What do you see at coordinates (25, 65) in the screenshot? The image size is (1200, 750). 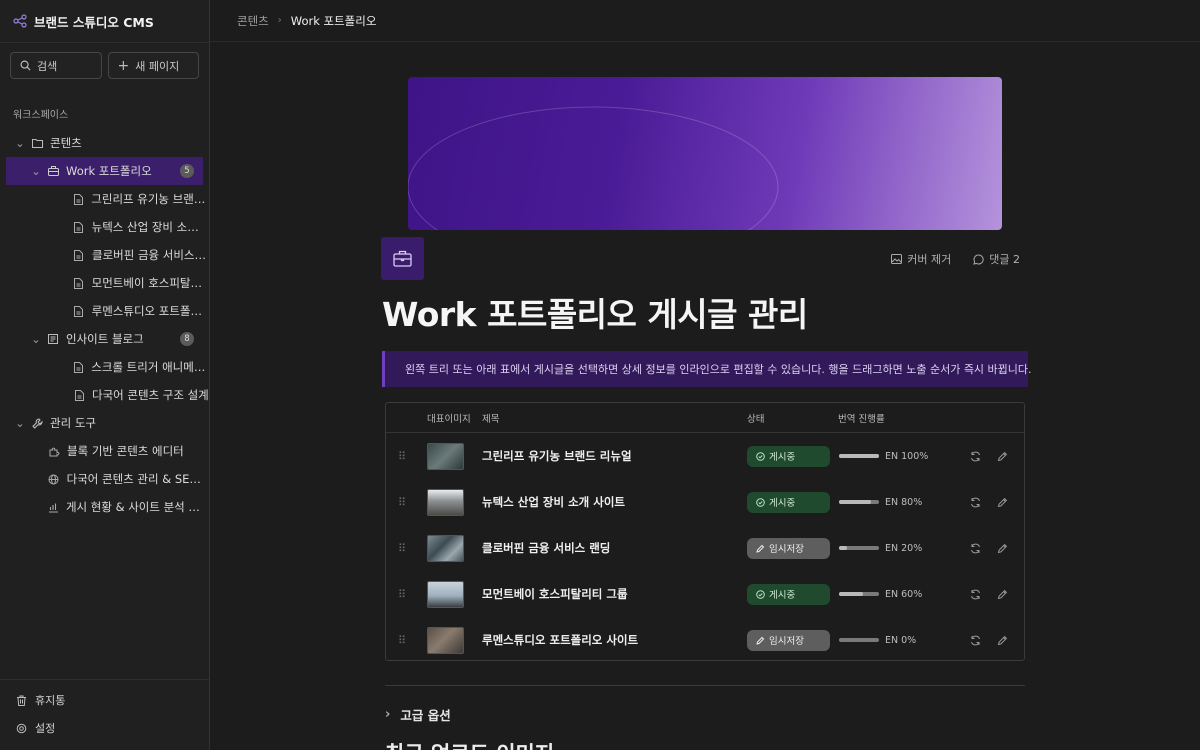 I see `search-icon` at bounding box center [25, 65].